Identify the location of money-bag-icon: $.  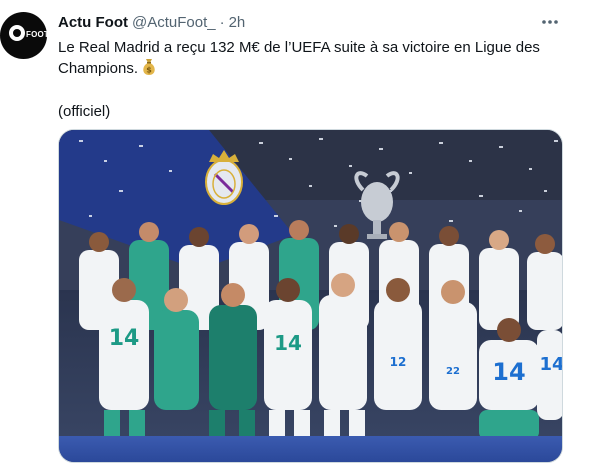
(149, 70).